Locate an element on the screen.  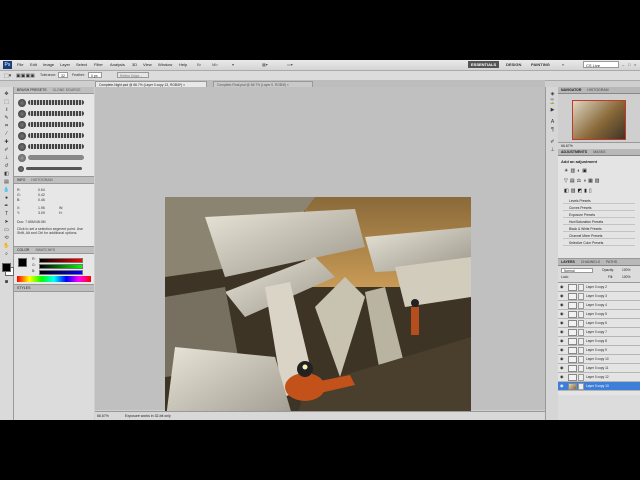
adjustment-icons-row1: ☀▥◐▣ is located at coordinates (576, 171).